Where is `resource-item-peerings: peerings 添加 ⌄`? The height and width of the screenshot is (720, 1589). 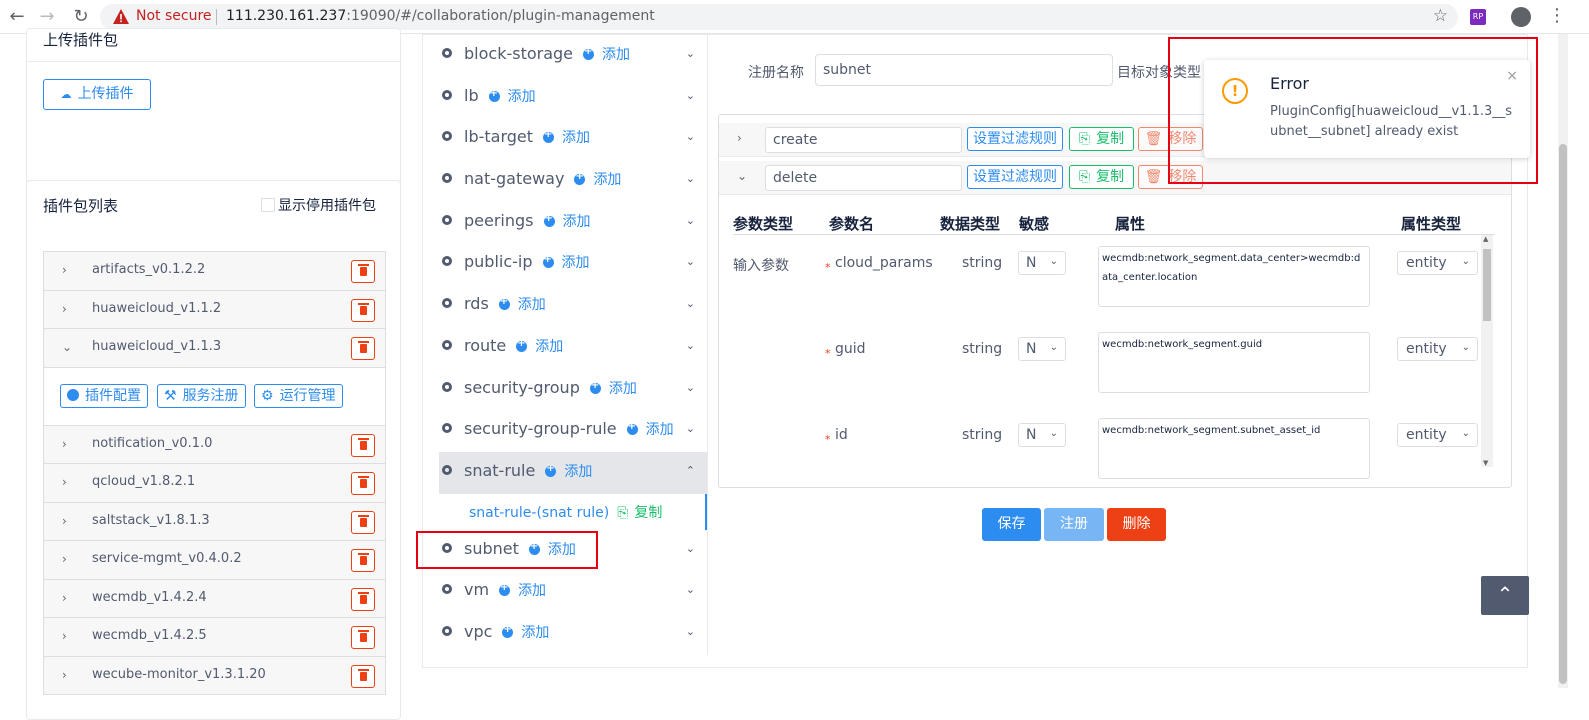
resource-item-peerings: peerings 添加 ⌄ is located at coordinates (573, 223).